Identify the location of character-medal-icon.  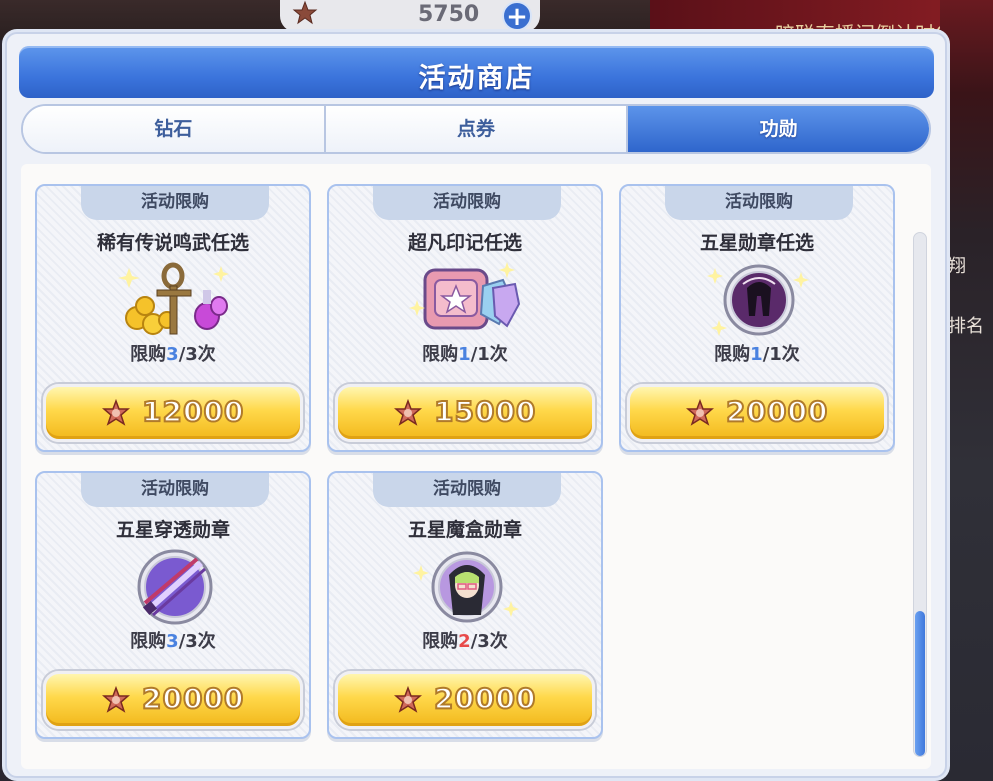
(466, 587).